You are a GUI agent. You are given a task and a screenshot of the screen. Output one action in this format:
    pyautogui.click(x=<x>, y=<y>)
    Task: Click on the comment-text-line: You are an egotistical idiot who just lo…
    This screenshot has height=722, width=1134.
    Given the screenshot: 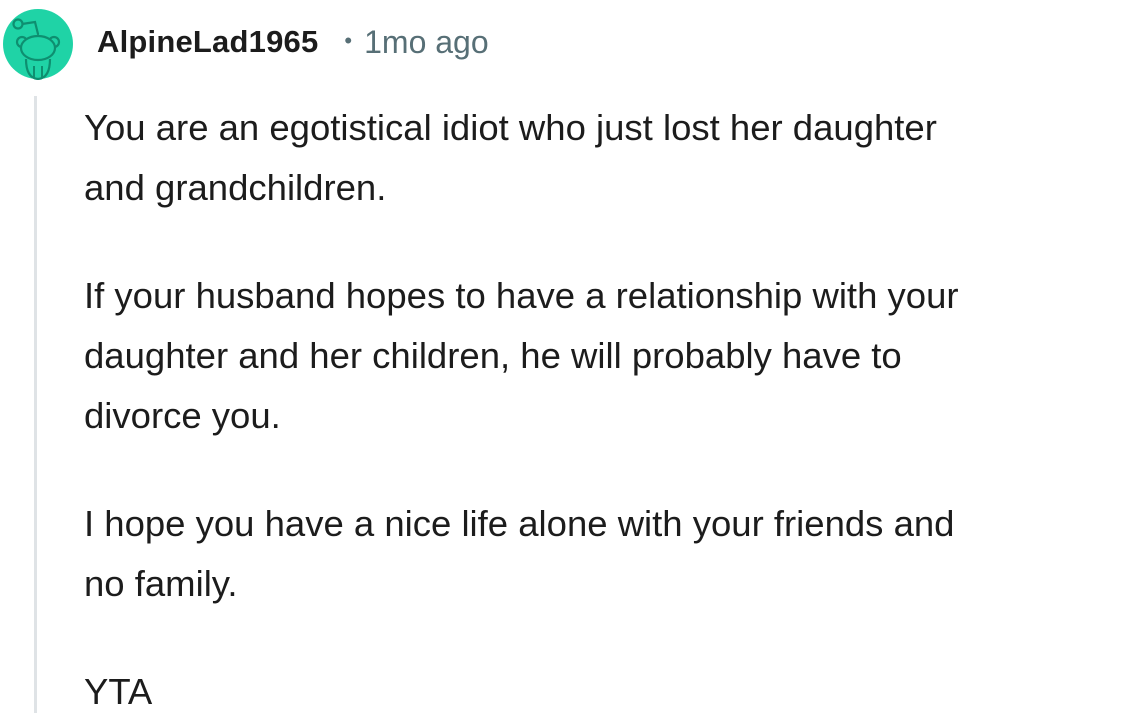 What is the action you would take?
    pyautogui.click(x=510, y=127)
    